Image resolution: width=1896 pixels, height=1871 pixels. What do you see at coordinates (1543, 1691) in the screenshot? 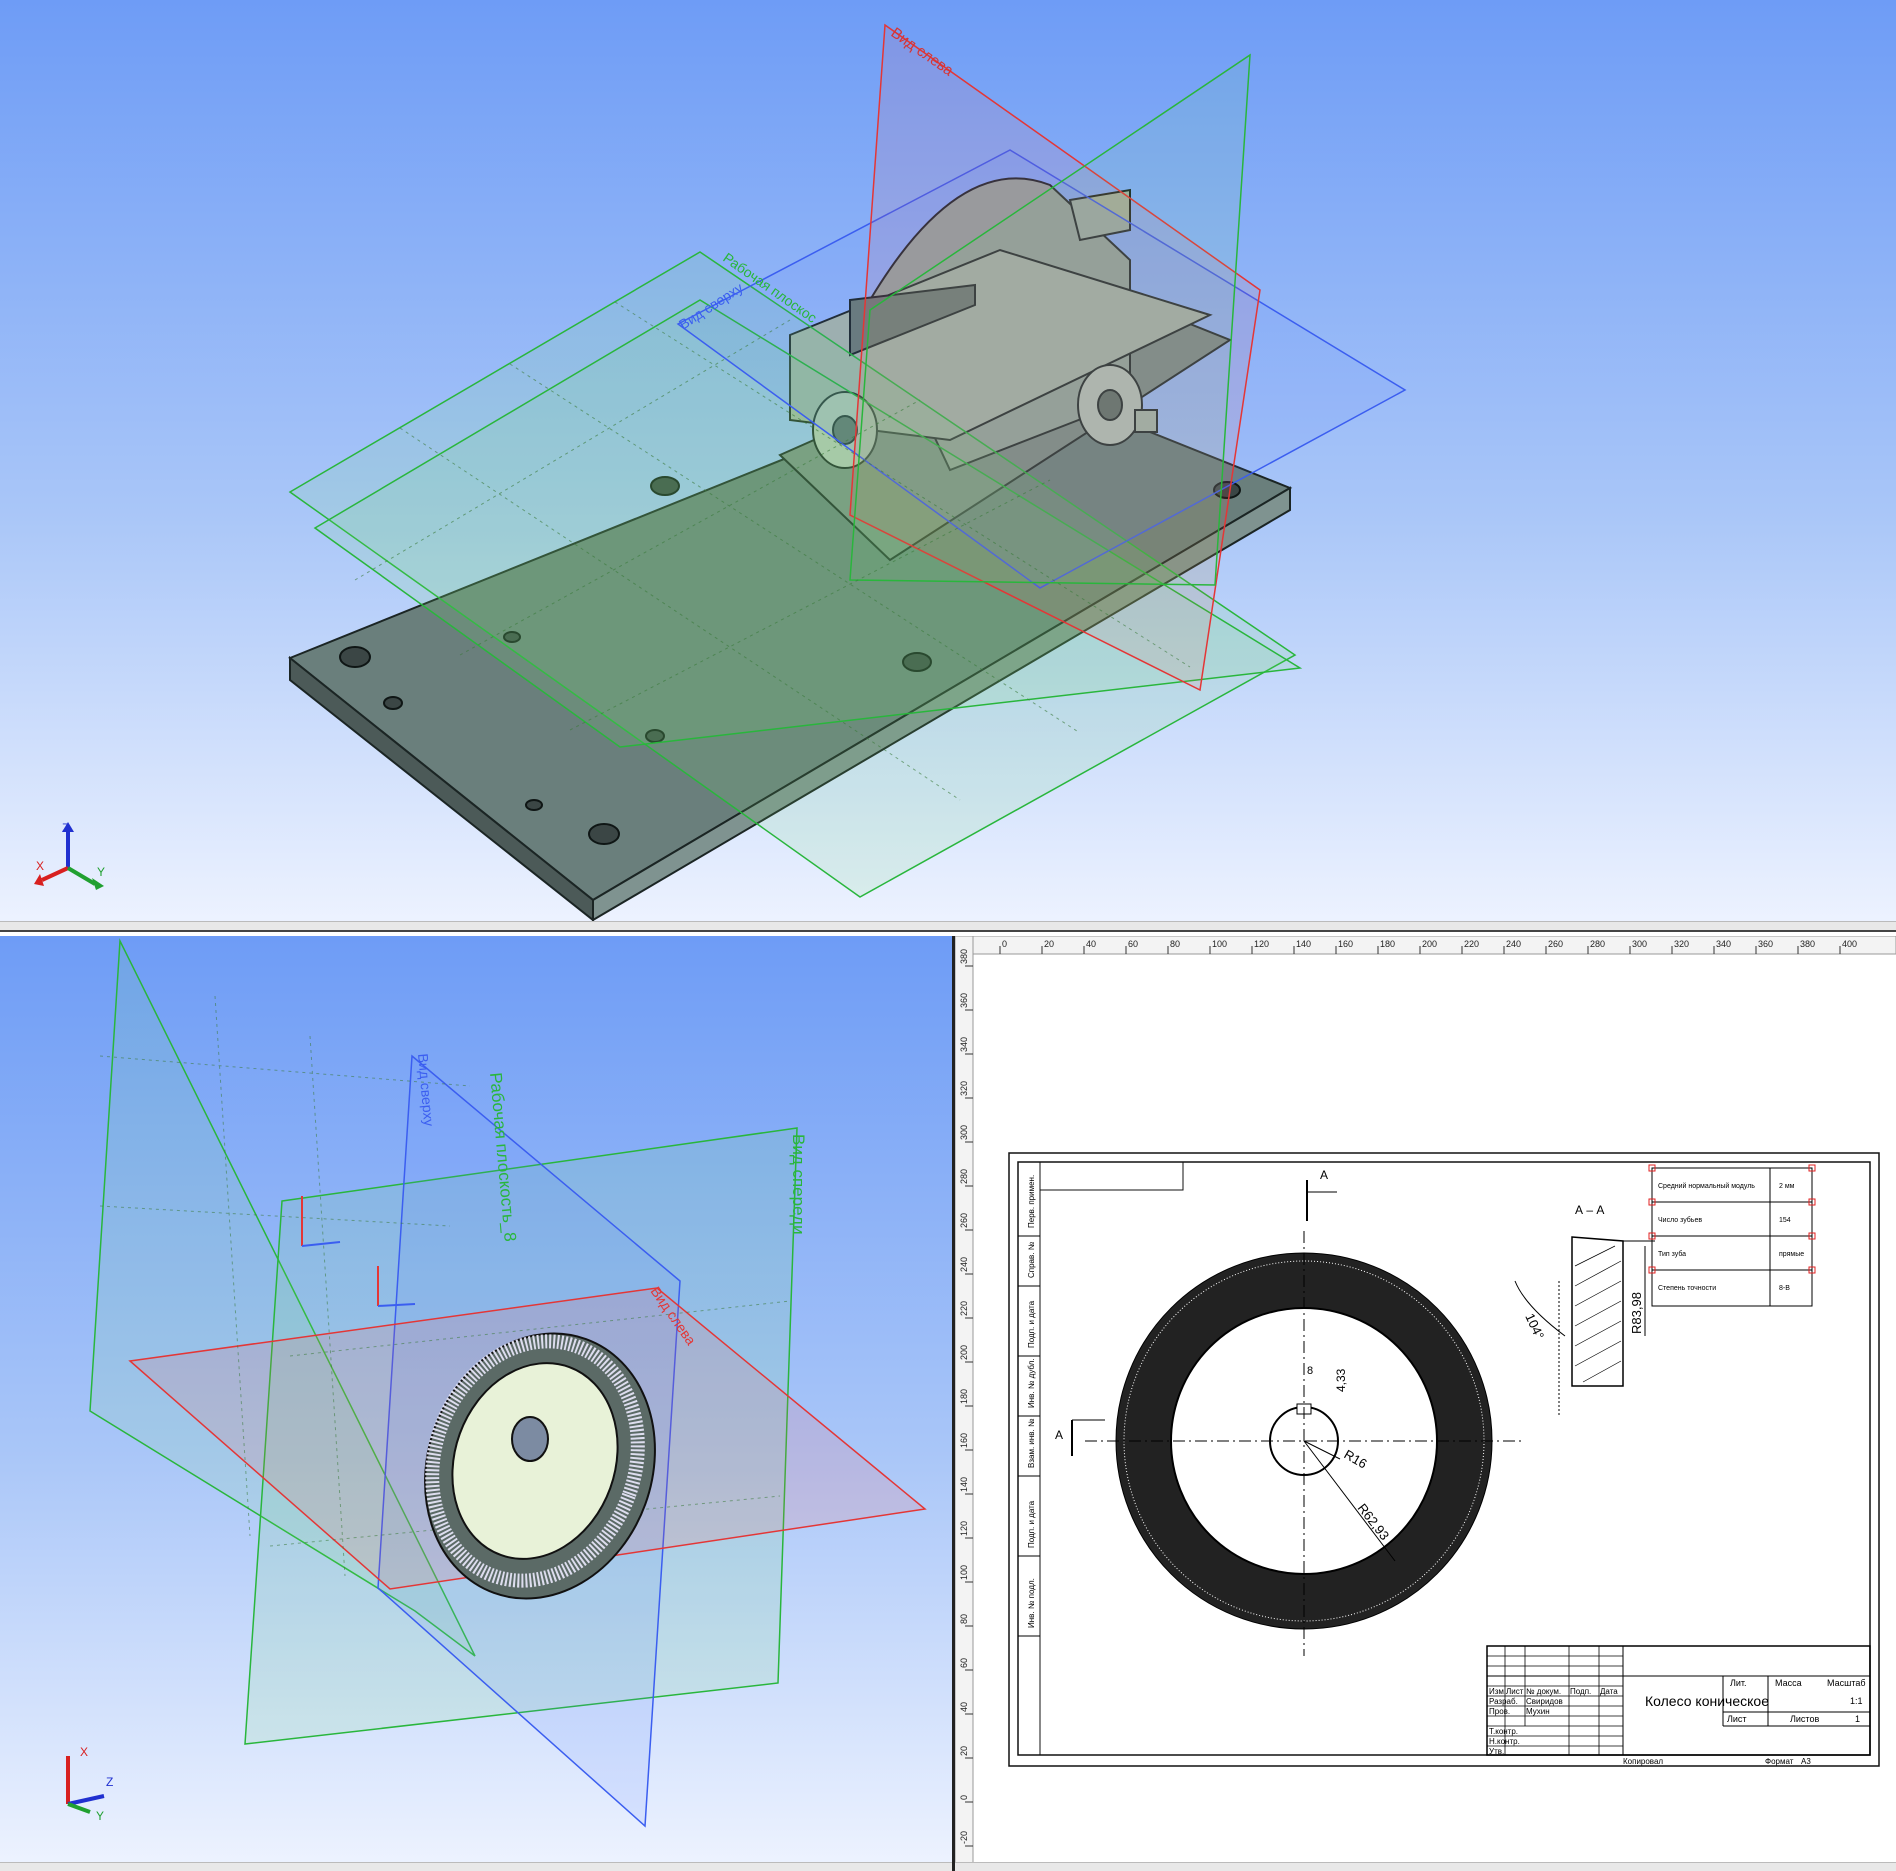
I see `tb-col-doc: № докум.` at bounding box center [1543, 1691].